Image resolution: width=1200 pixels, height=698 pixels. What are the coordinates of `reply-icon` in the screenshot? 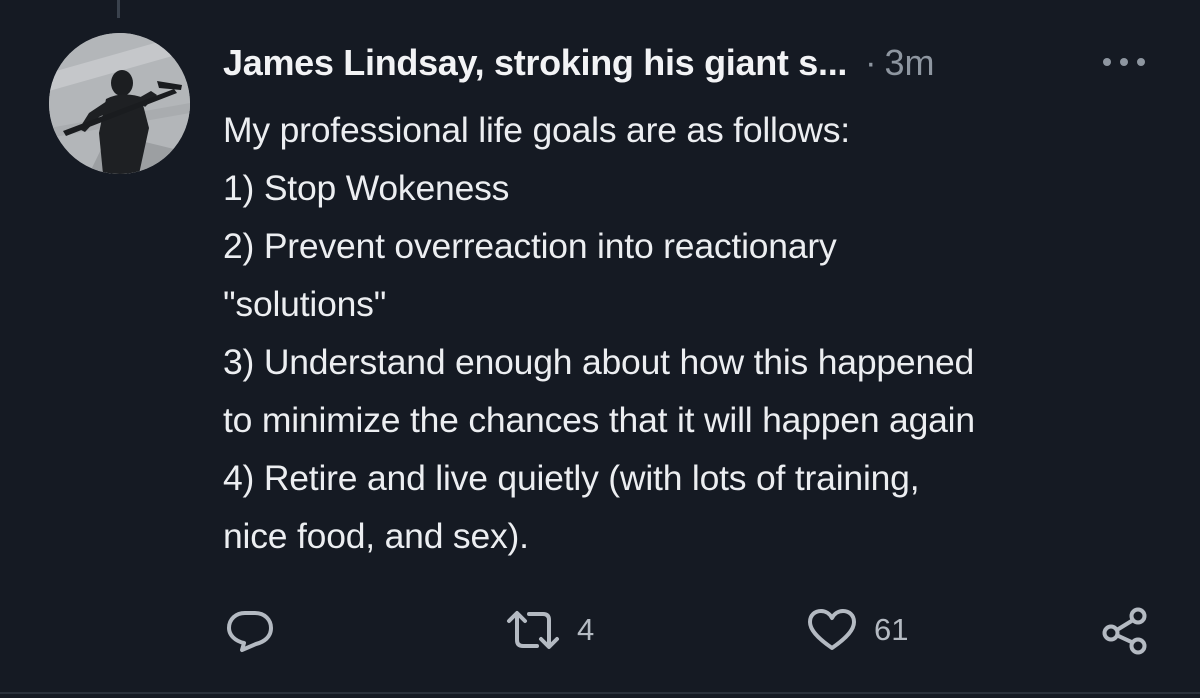 It's located at (250, 631).